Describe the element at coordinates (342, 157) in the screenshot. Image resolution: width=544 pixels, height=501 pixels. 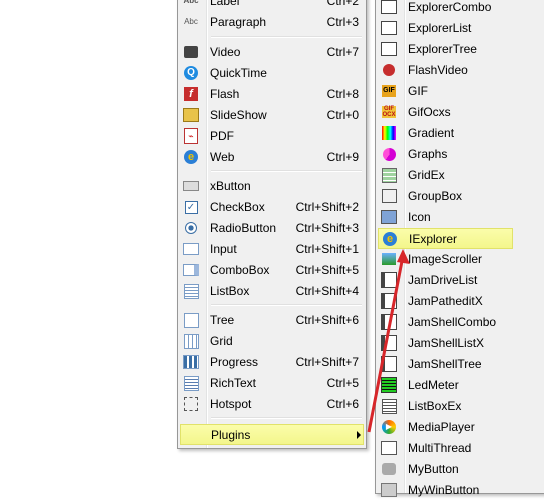
I see `menu-item-shortcut: Ctrl+9` at that location.